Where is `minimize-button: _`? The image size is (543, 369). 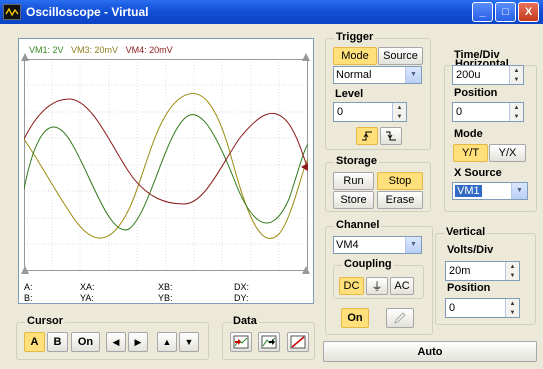
minimize-button: _ is located at coordinates (482, 12).